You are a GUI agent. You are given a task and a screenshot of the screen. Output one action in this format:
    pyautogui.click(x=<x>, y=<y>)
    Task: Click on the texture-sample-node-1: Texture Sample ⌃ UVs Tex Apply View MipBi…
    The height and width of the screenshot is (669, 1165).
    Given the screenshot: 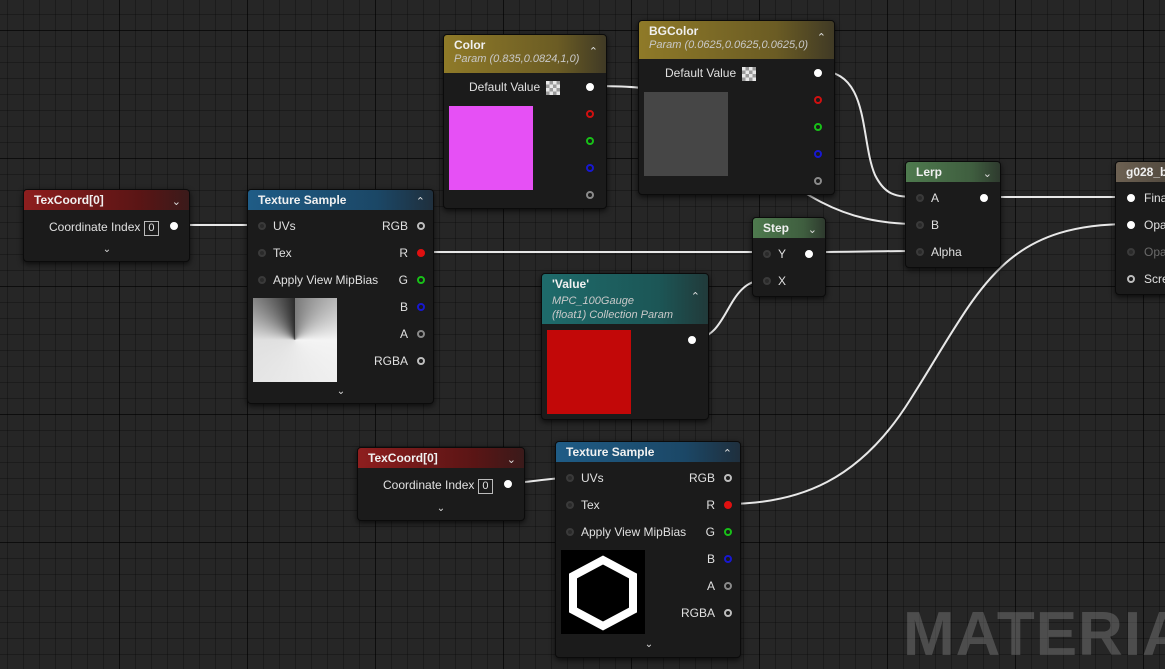 What is the action you would take?
    pyautogui.click(x=340, y=296)
    